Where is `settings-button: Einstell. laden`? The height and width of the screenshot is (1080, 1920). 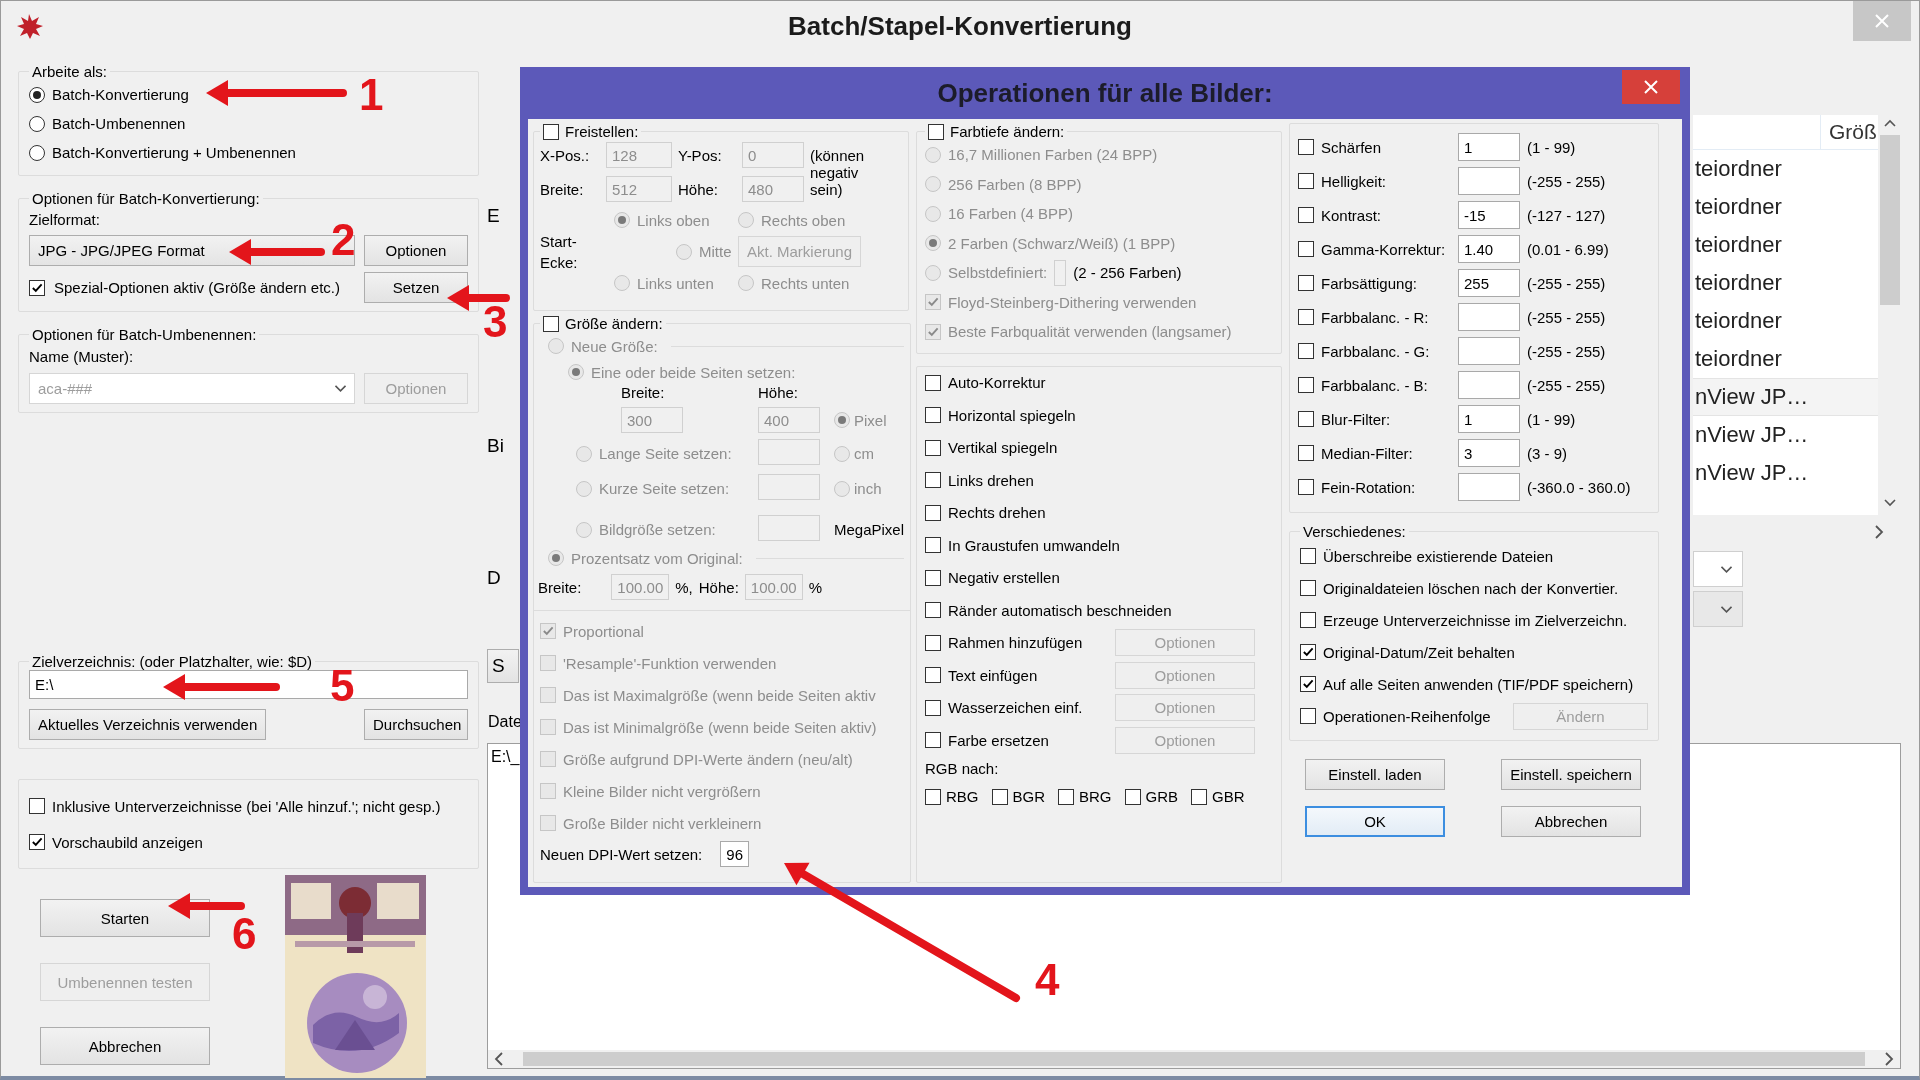
settings-button: Einstell. laden is located at coordinates (1375, 774).